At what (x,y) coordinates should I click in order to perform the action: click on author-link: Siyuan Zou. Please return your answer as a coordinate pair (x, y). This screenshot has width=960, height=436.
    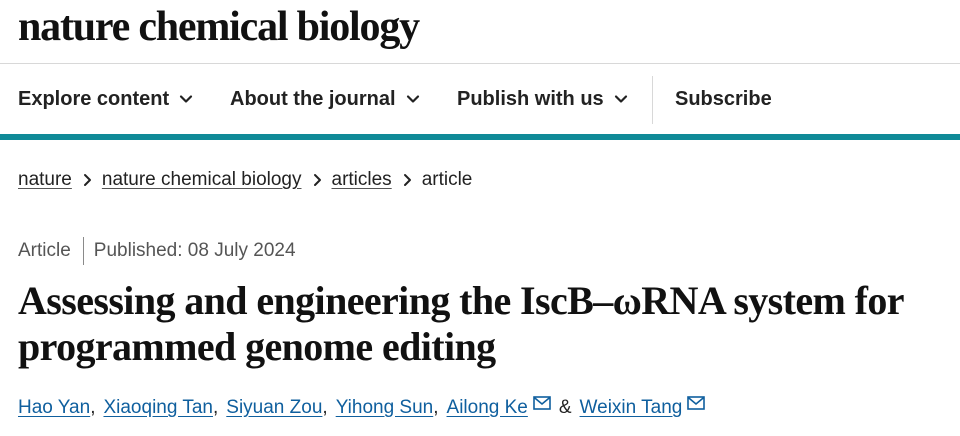
    Looking at the image, I should click on (274, 408).